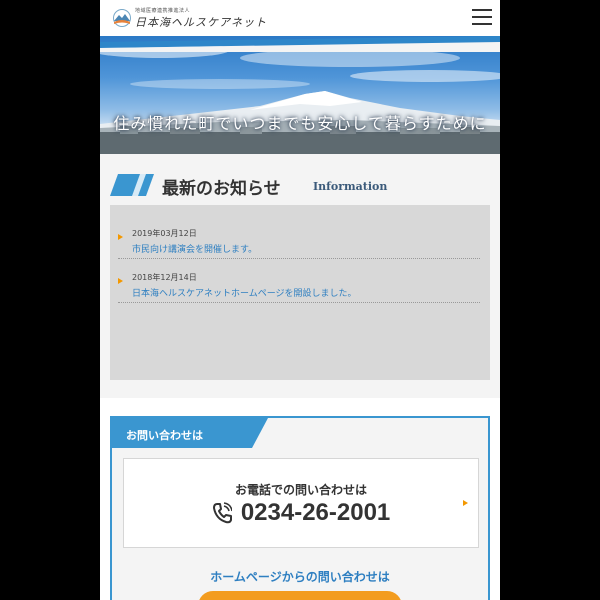  Describe the element at coordinates (300, 44) in the screenshot. I see `hero-decorative-stripe` at that location.